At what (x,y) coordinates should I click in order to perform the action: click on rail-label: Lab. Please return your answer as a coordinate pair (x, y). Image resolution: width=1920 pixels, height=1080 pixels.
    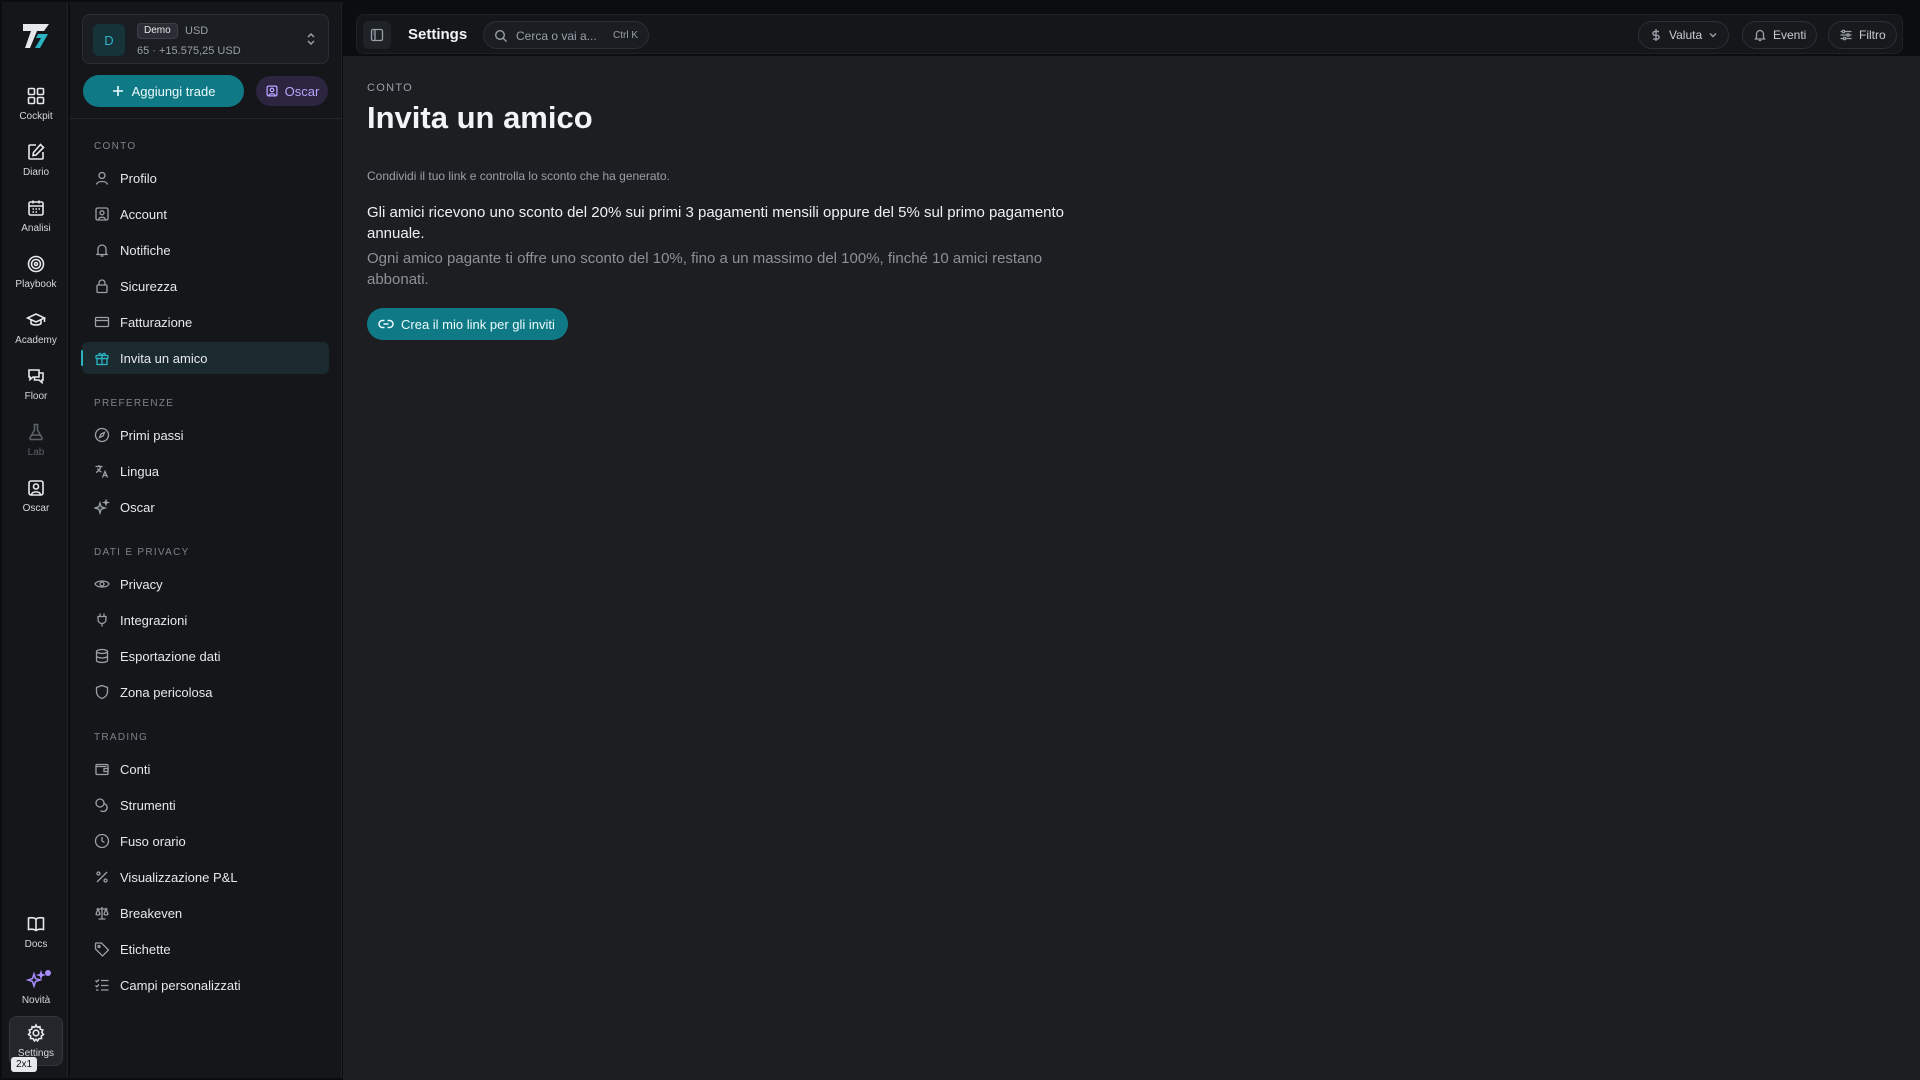
    Looking at the image, I should click on (36, 452).